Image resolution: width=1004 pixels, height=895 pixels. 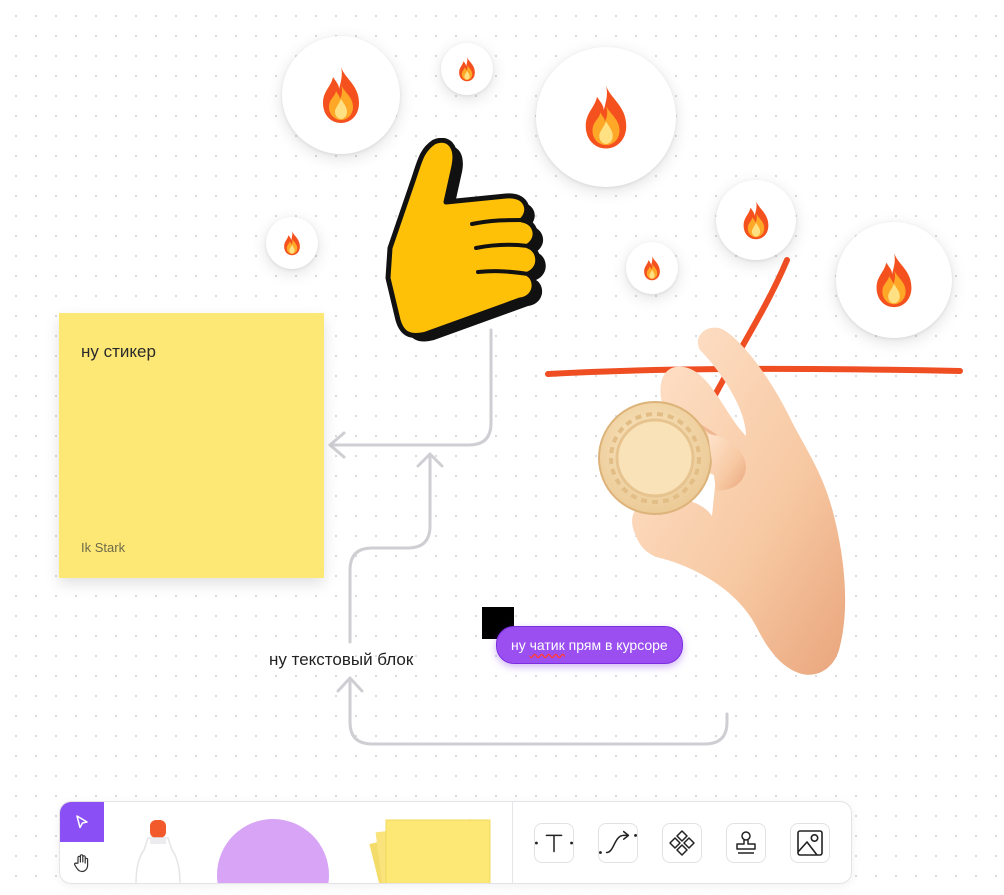 I want to click on sticky-notes-tool, so click(x=426, y=850).